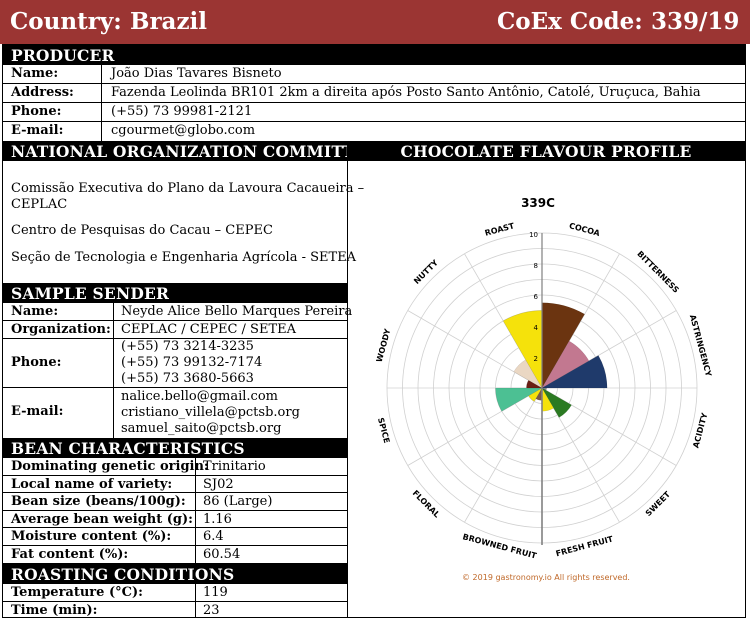  Describe the element at coordinates (175, 574) in the screenshot. I see `roasting-heading: ROASTING CONDITIONS` at that location.